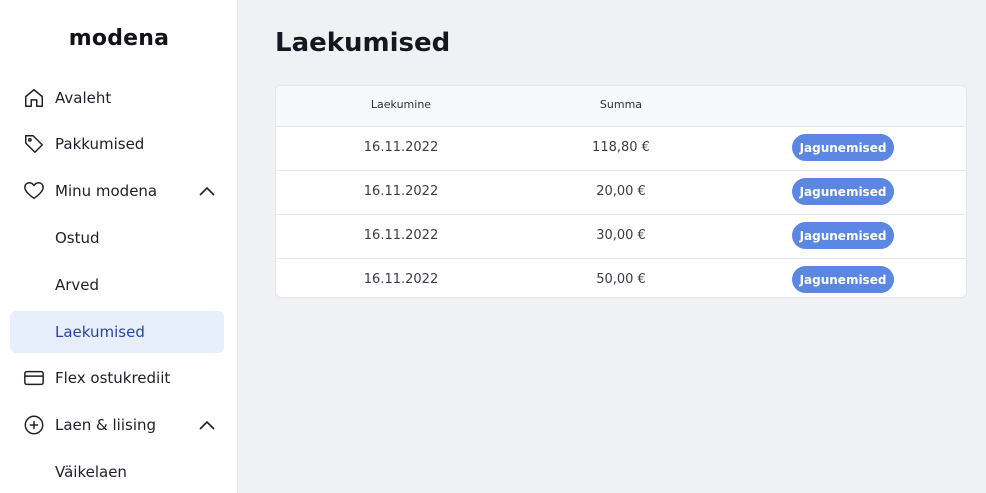 The height and width of the screenshot is (493, 986). I want to click on table-header: Laekumine Summa, so click(621, 106).